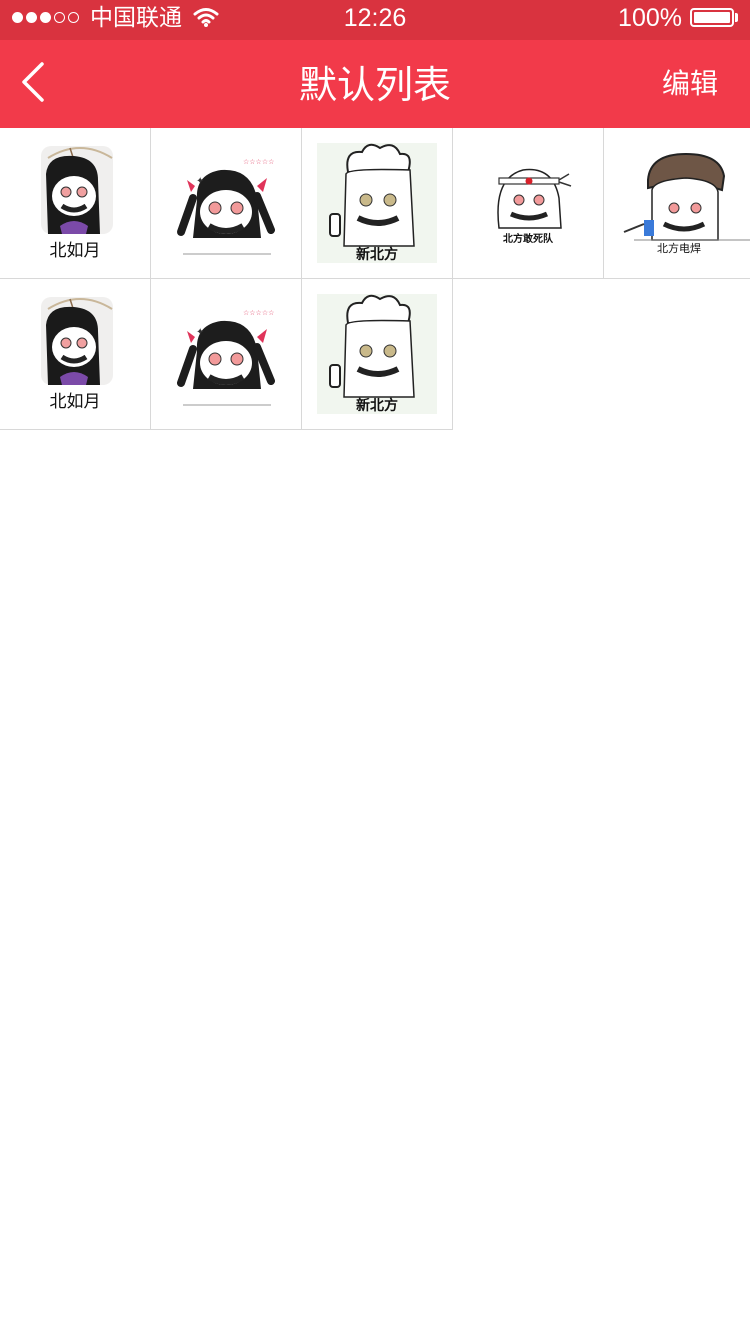  Describe the element at coordinates (679, 248) in the screenshot. I see `sticker-caption: 北方电焊` at that location.